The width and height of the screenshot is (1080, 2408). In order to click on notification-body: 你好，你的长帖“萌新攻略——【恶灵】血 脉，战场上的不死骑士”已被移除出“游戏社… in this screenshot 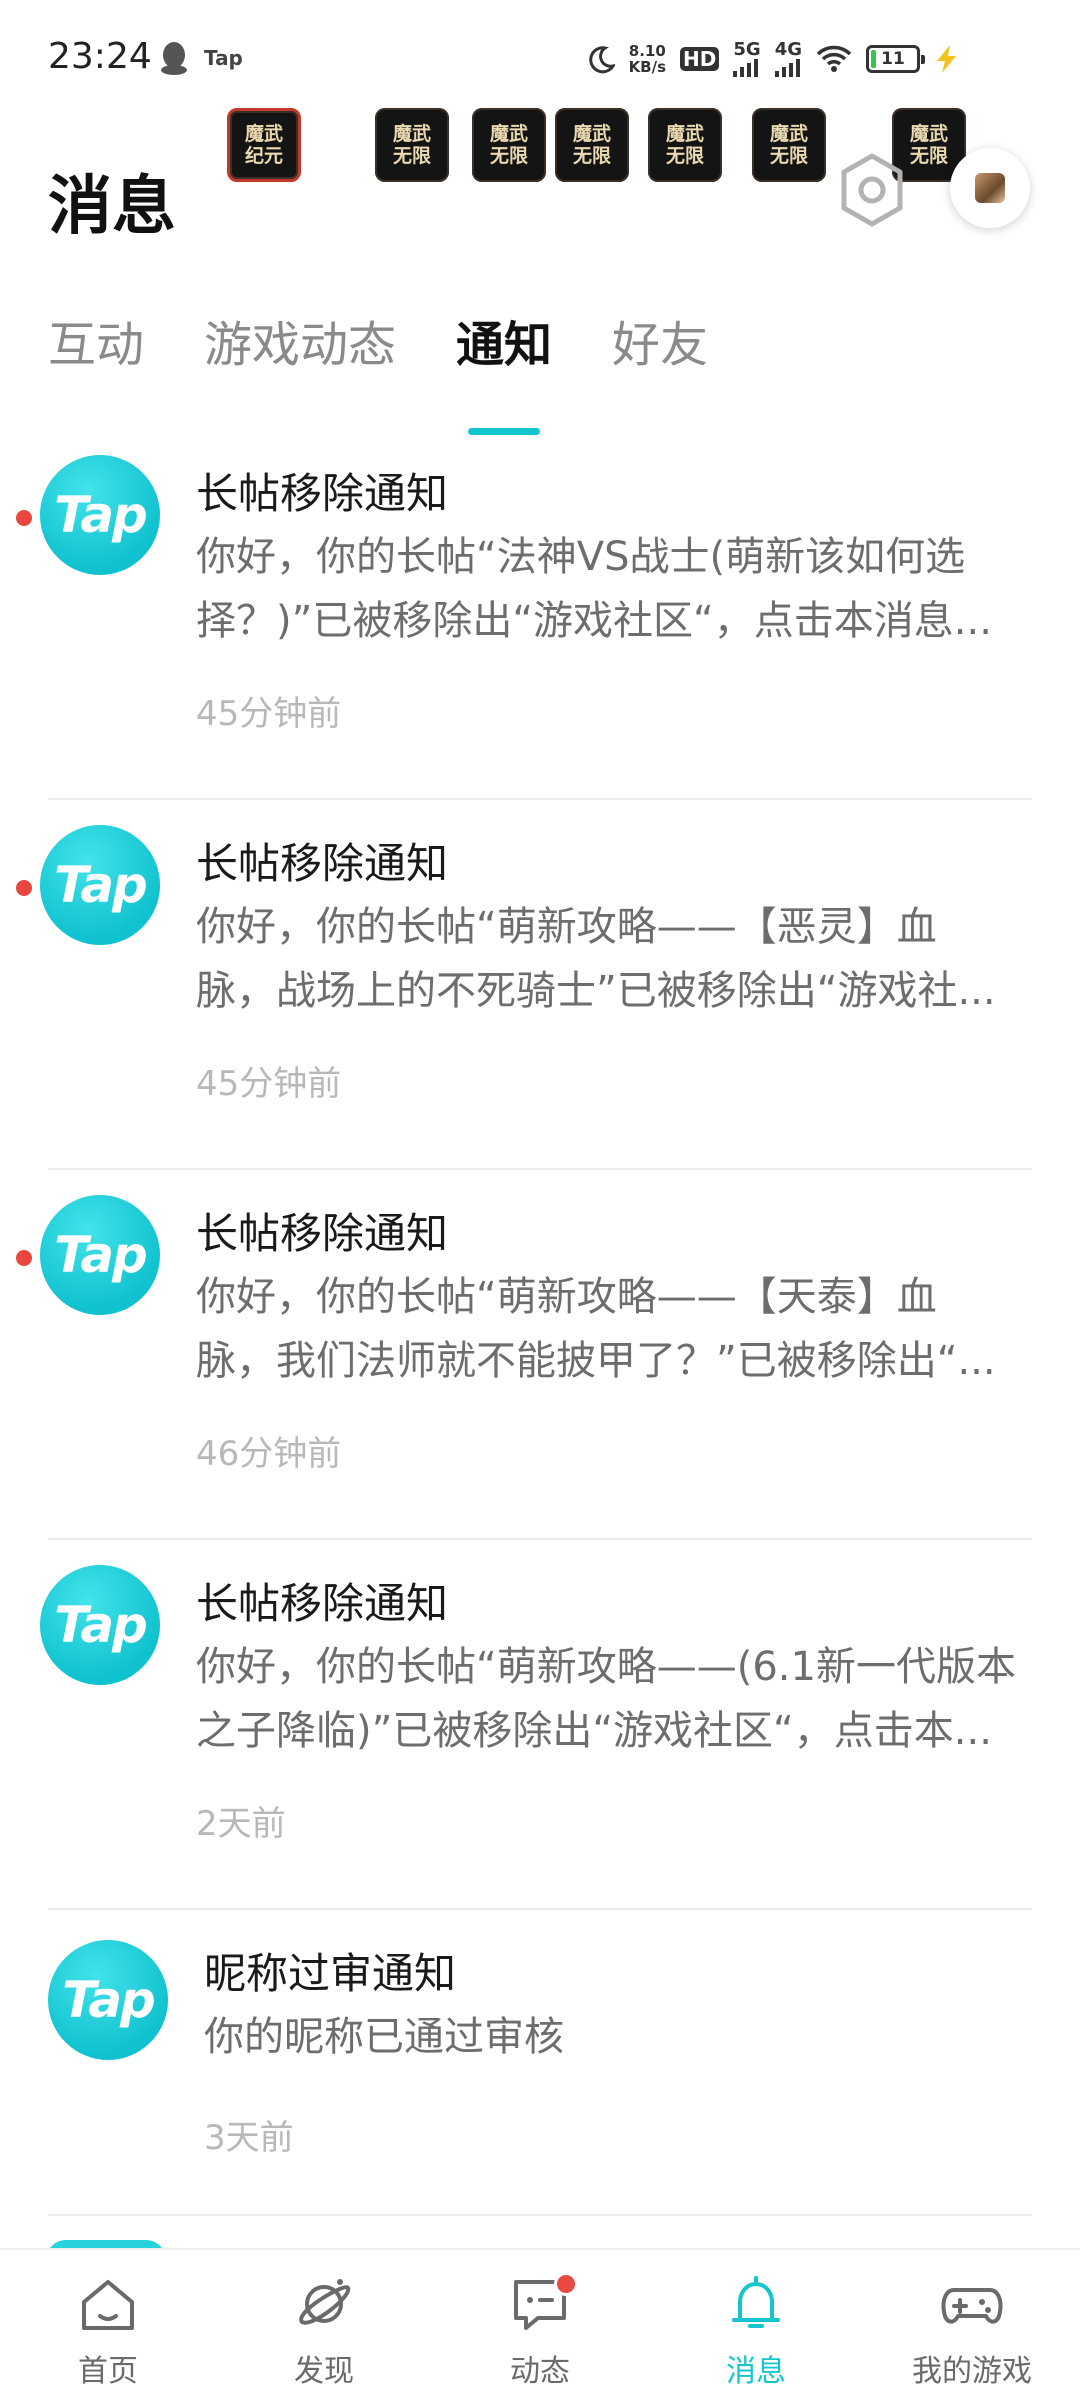, I will do `click(596, 959)`.